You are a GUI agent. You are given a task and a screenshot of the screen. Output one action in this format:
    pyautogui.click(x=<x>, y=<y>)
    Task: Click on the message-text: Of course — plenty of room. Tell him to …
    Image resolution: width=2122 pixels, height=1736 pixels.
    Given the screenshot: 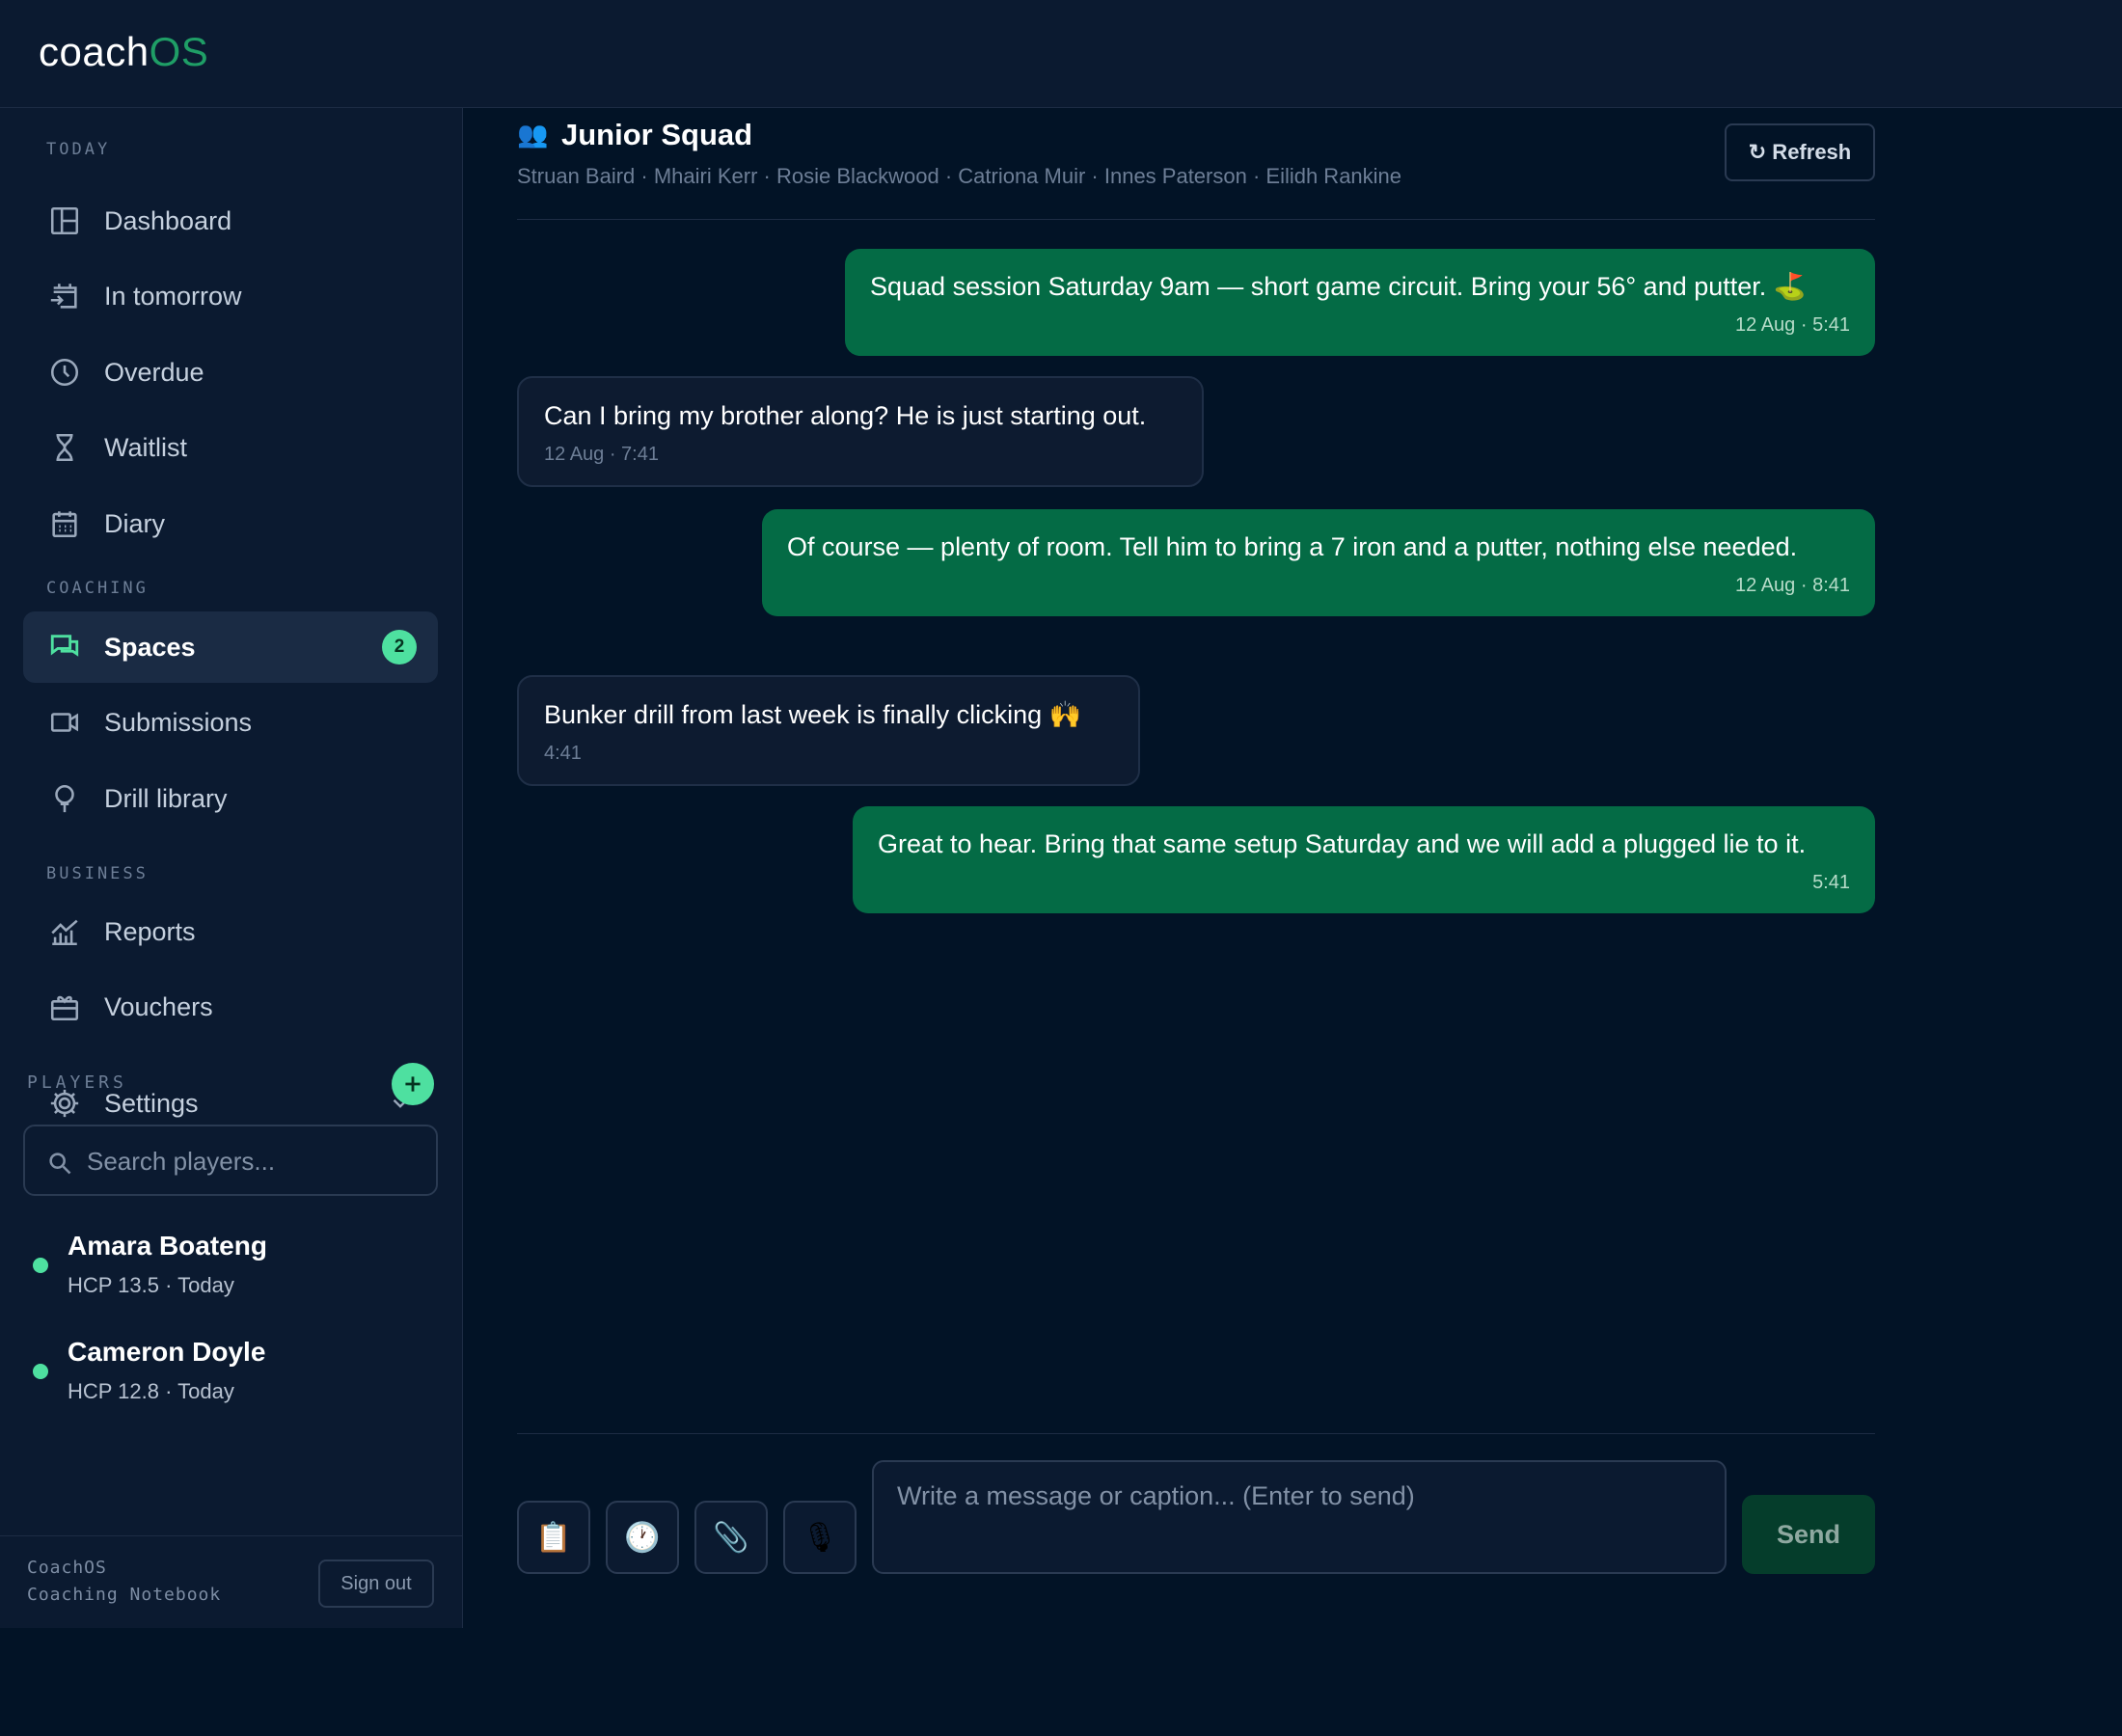 What is the action you would take?
    pyautogui.click(x=1293, y=546)
    